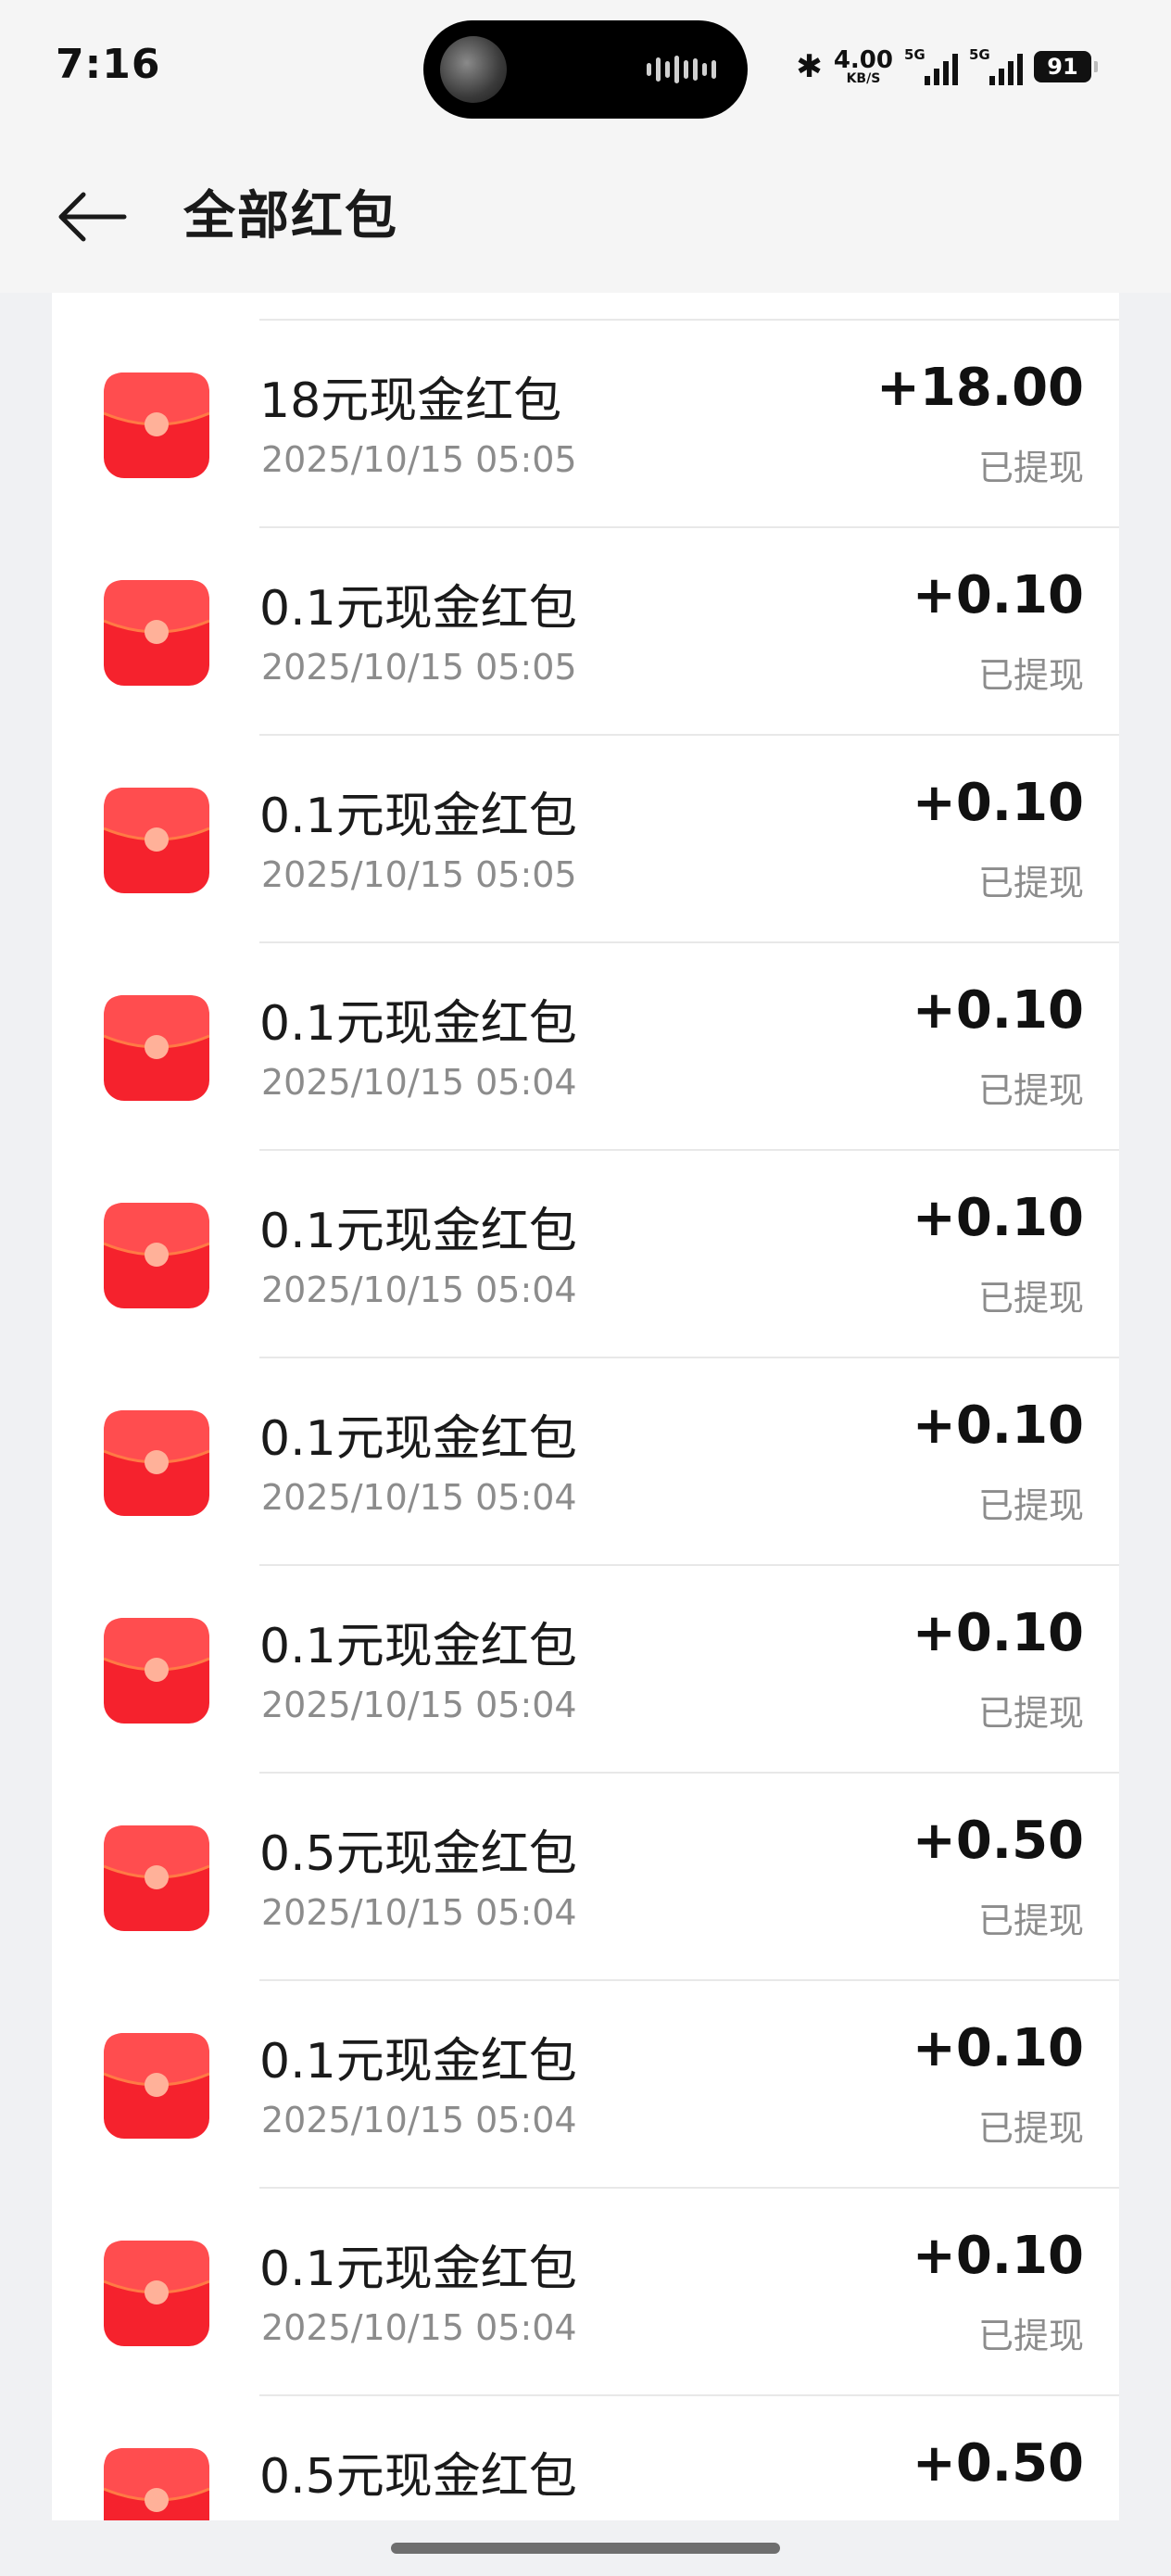 This screenshot has height=2576, width=1171. I want to click on list-item: 18元现金红包 2025/10/15 05:05 +18.00 已提现, so click(585, 425).